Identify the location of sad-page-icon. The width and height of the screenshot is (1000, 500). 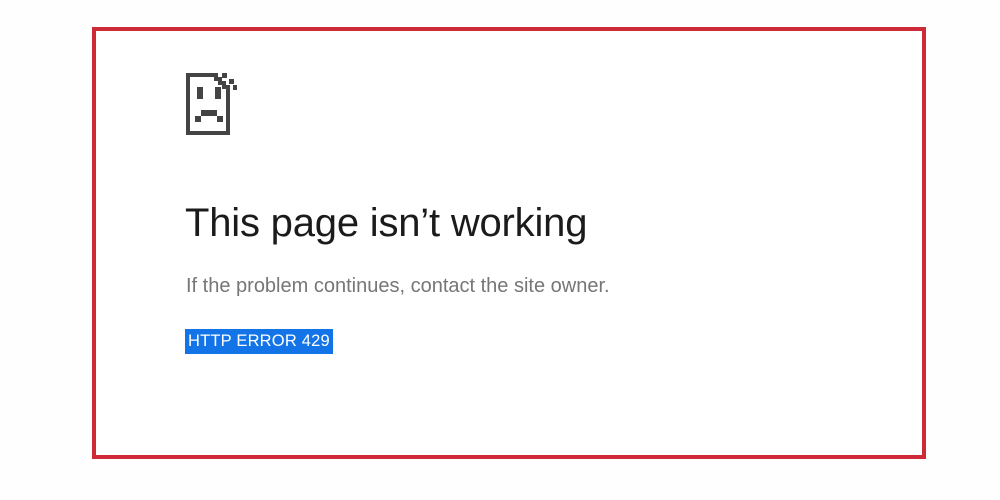
(211, 104).